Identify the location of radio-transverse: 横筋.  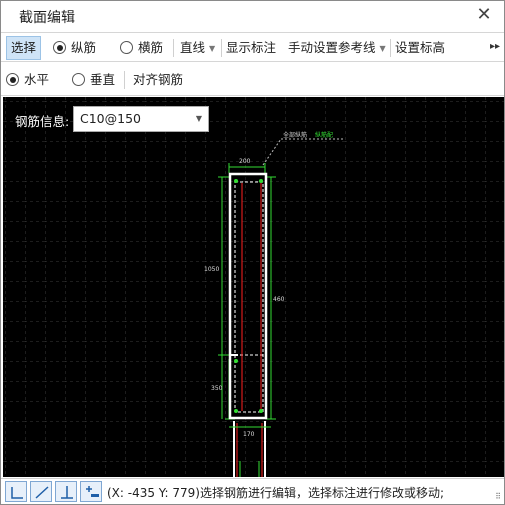
(141, 48).